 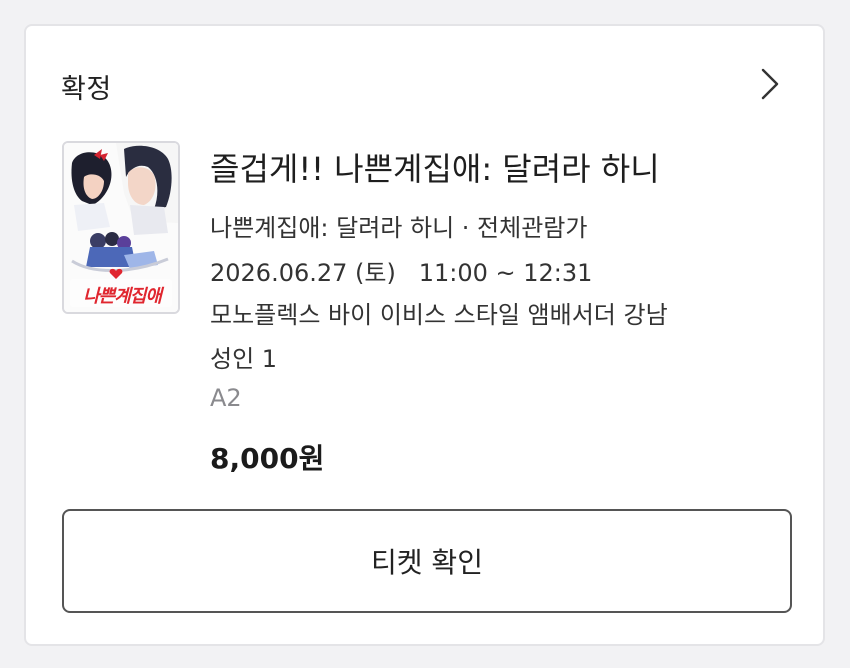 I want to click on movie-title: 즐겁게!! 나쁜계집애: 달려라 하니, so click(x=435, y=169).